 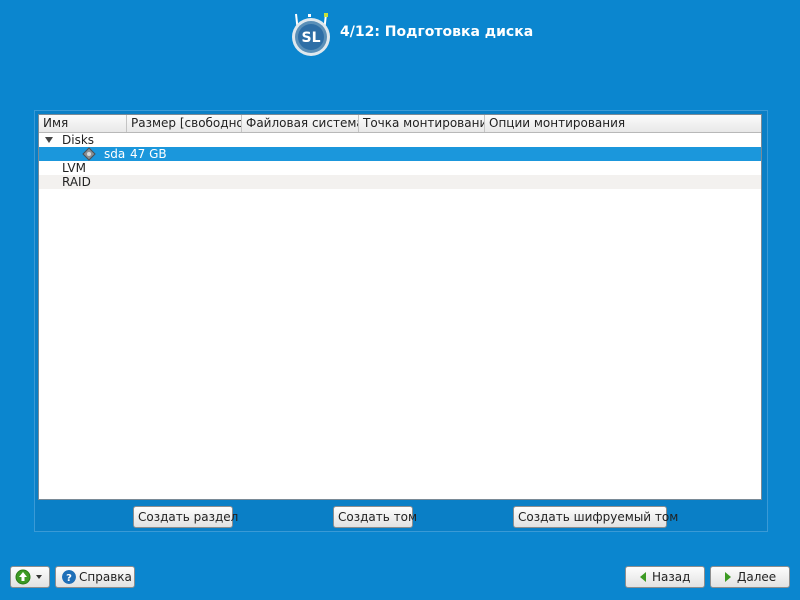 I want to click on arrow-up-icon, so click(x=28, y=577).